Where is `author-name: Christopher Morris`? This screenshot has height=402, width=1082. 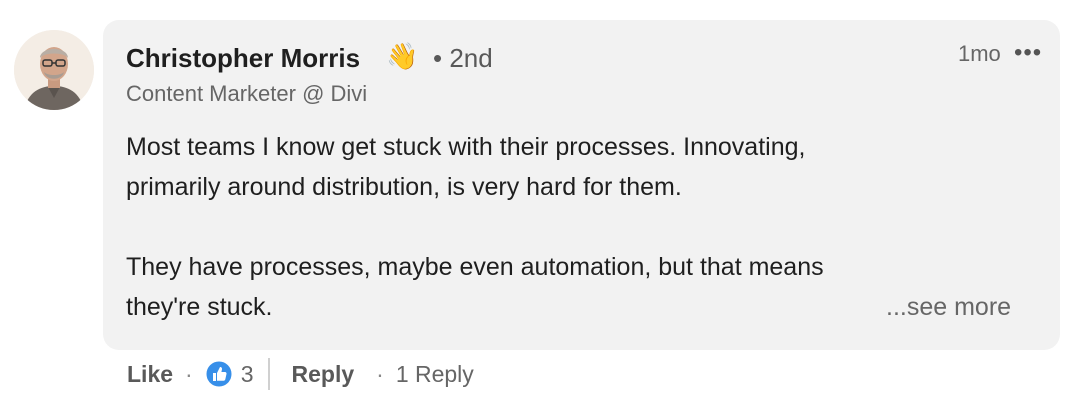
author-name: Christopher Morris is located at coordinates (243, 58).